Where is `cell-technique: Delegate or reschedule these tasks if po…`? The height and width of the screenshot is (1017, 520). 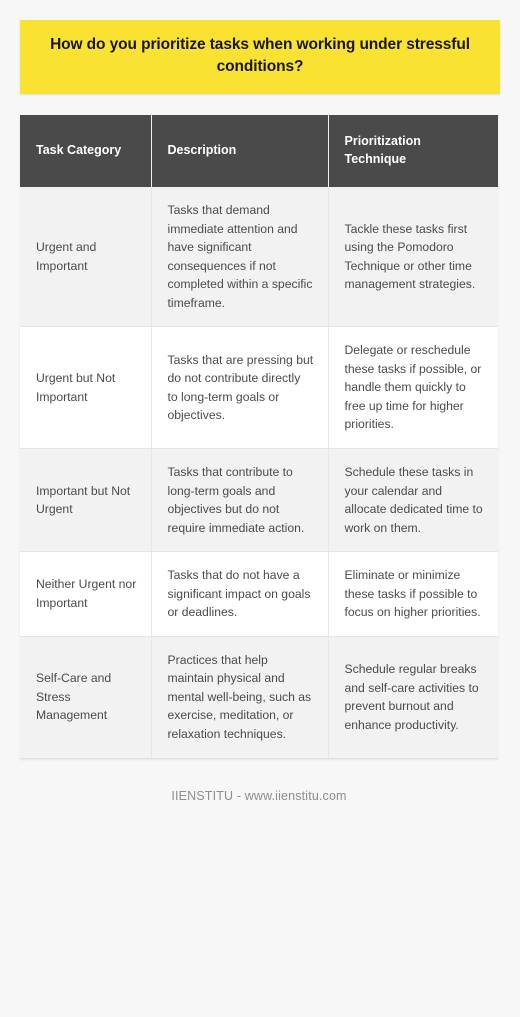
cell-technique: Delegate or reschedule these tasks if po… is located at coordinates (413, 388).